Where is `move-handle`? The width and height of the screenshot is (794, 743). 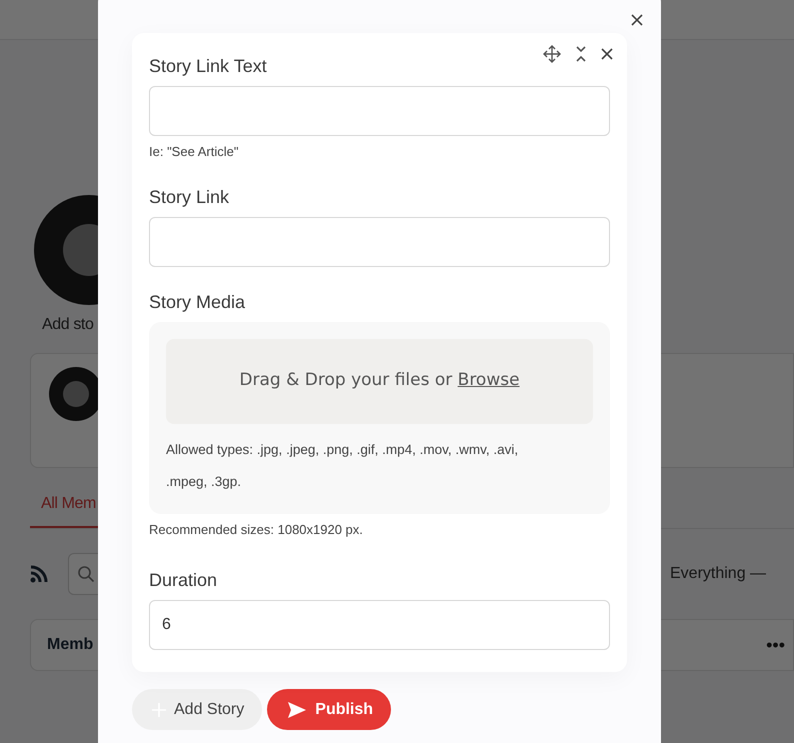
move-handle is located at coordinates (552, 54).